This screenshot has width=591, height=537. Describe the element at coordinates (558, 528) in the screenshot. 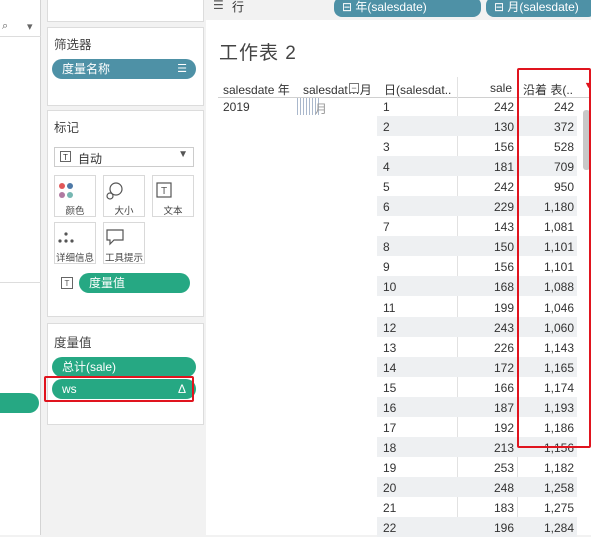

I see `ws-cell: 1,284` at that location.